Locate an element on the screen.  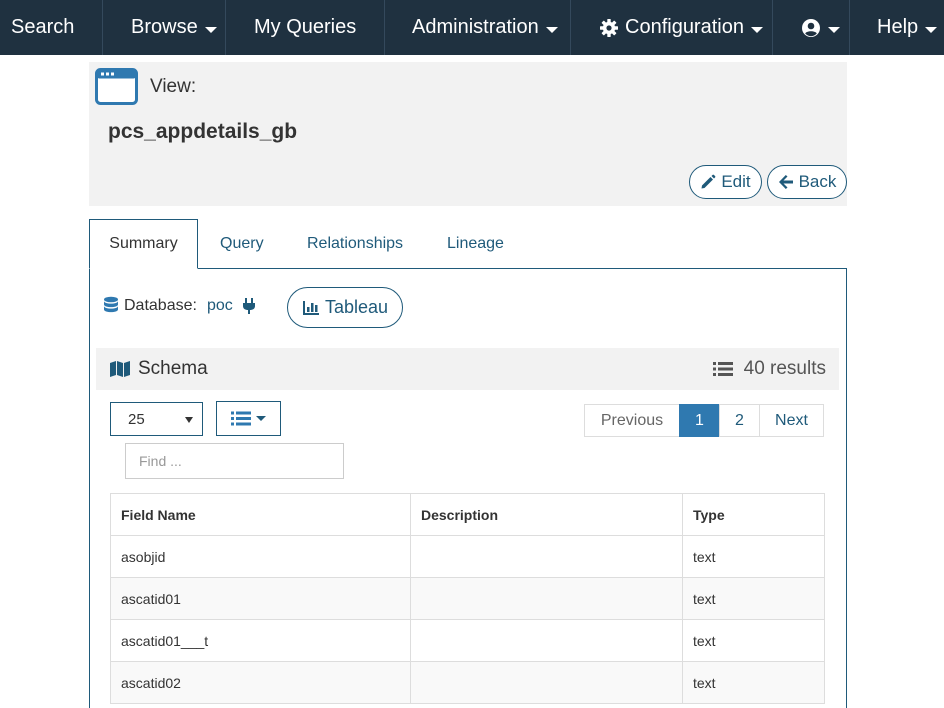
nav-administration-label: Administration is located at coordinates (475, 27).